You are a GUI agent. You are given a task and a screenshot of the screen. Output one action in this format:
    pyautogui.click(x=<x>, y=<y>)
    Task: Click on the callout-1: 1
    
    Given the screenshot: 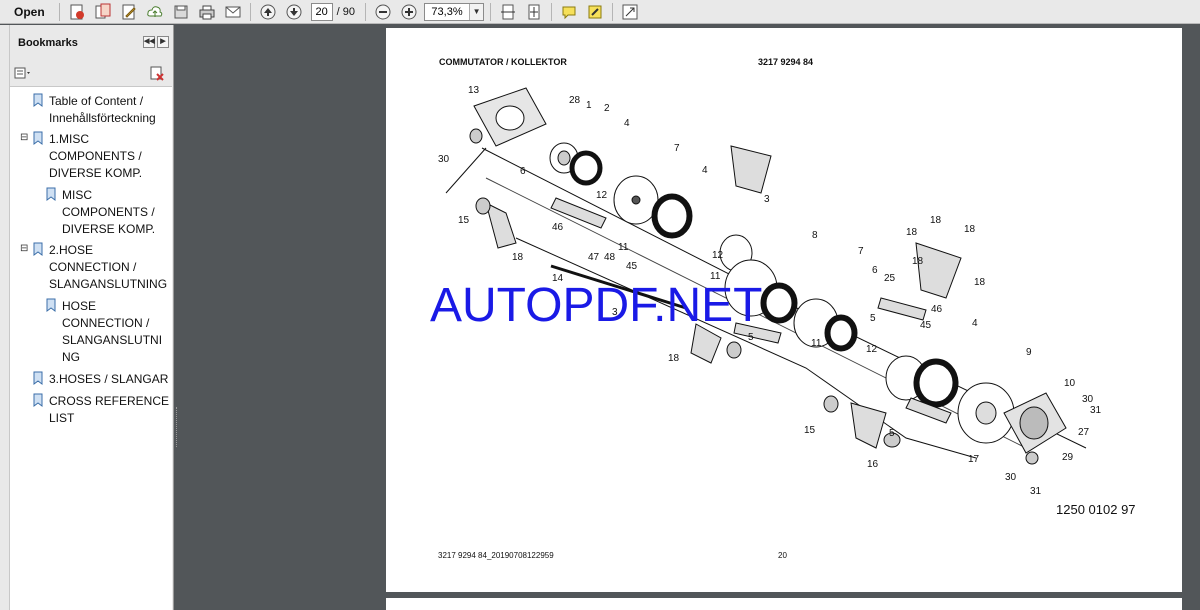 What is the action you would take?
    pyautogui.click(x=589, y=105)
    